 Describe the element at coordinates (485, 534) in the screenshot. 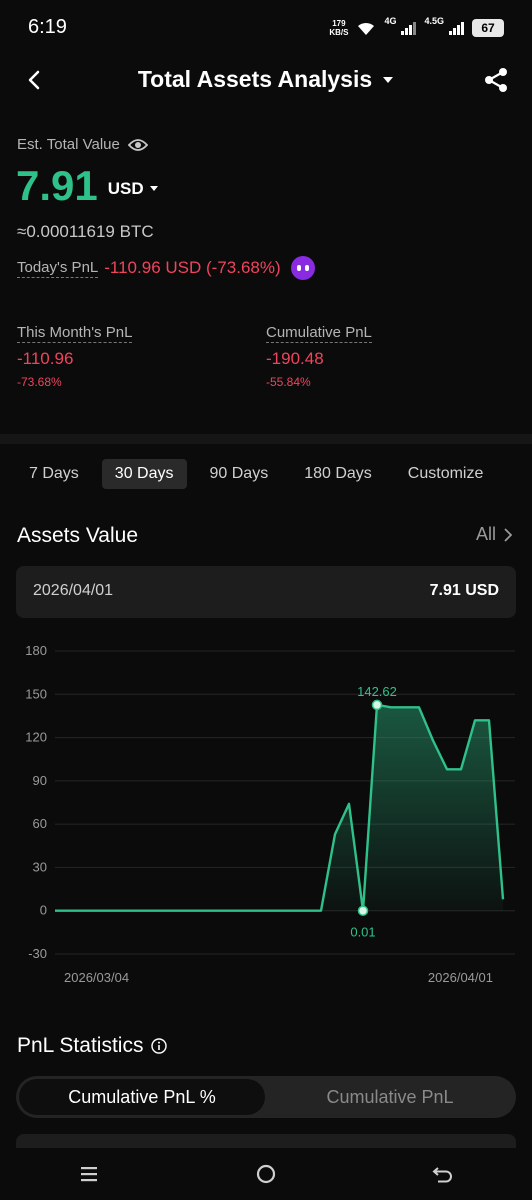

I see `all-link-label: All` at that location.